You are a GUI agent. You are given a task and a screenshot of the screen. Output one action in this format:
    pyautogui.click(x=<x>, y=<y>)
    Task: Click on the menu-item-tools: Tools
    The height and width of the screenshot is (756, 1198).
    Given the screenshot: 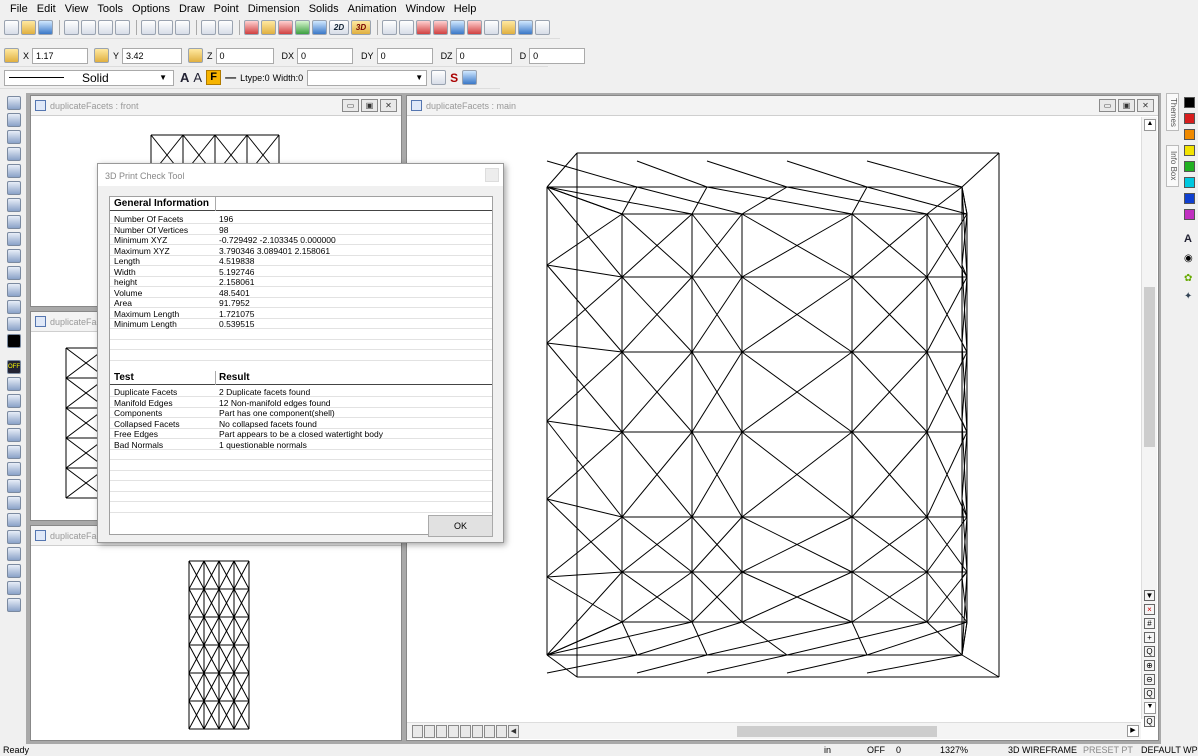 What is the action you would take?
    pyautogui.click(x=110, y=9)
    